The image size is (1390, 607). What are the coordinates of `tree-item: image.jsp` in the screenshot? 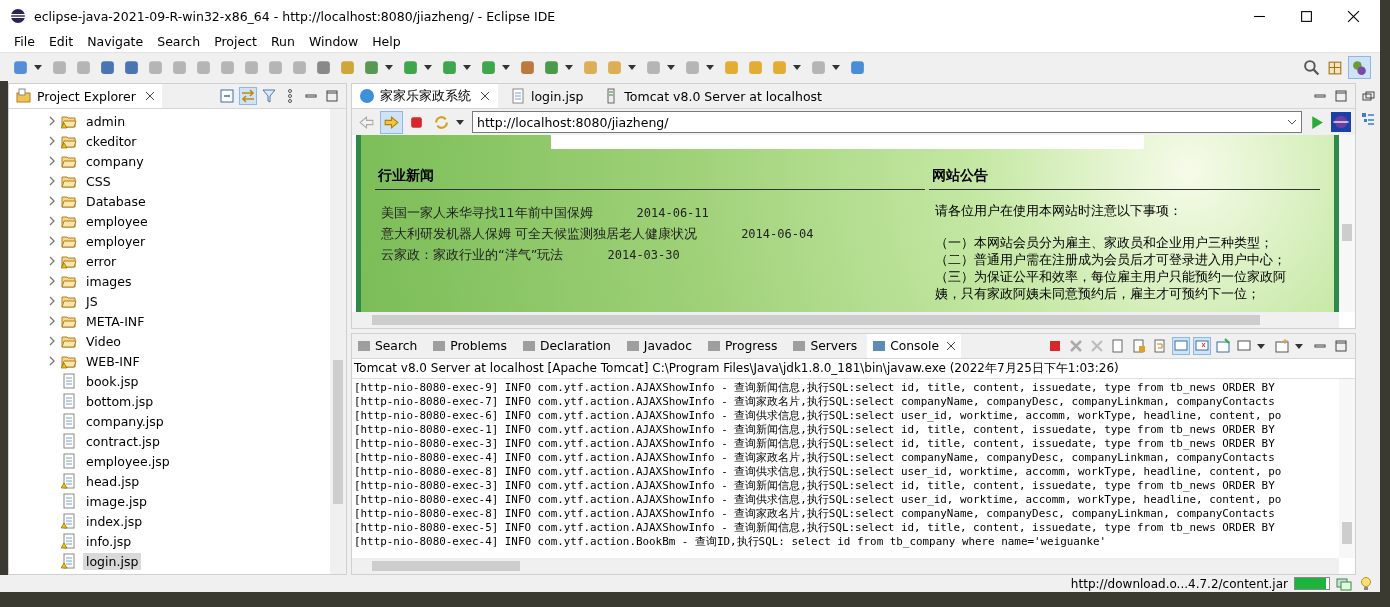 It's located at (116, 501).